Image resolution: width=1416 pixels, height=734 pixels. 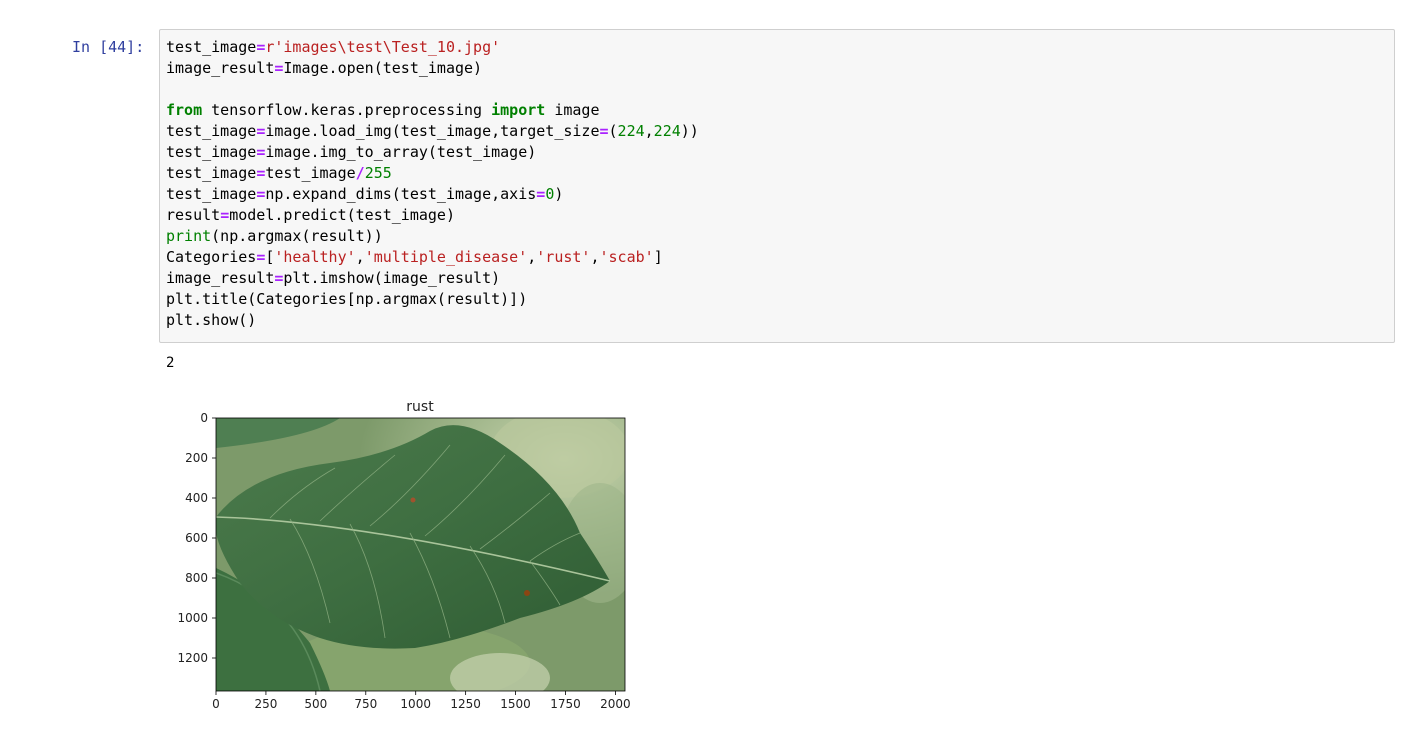 I want to click on stream-output: 2, so click(x=170, y=363).